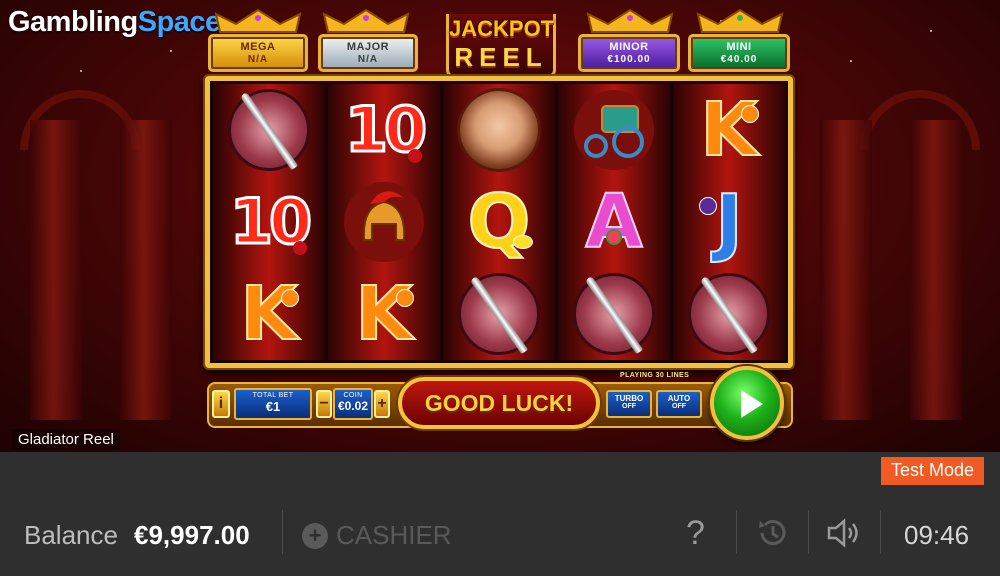 The height and width of the screenshot is (576, 1000). I want to click on logo-part-1: Gambling, so click(73, 22).